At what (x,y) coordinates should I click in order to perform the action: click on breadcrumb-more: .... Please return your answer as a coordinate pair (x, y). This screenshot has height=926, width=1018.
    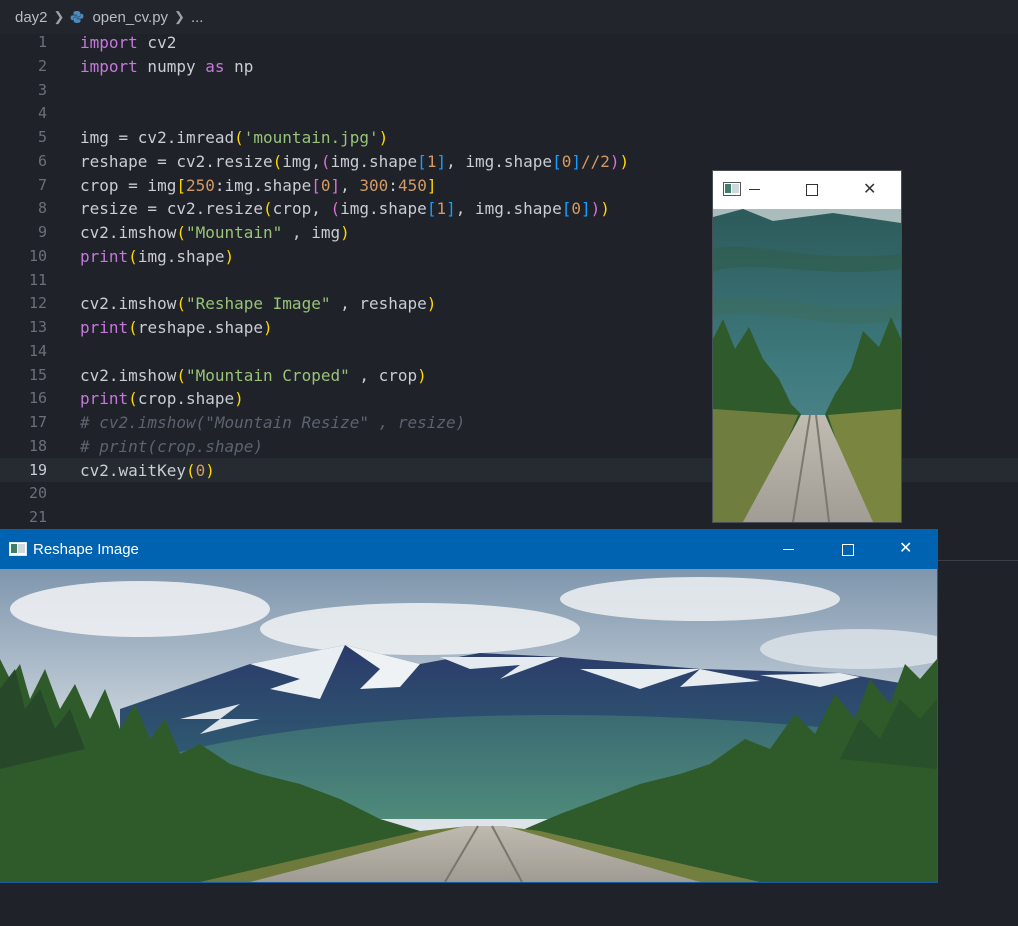
    Looking at the image, I should click on (197, 17).